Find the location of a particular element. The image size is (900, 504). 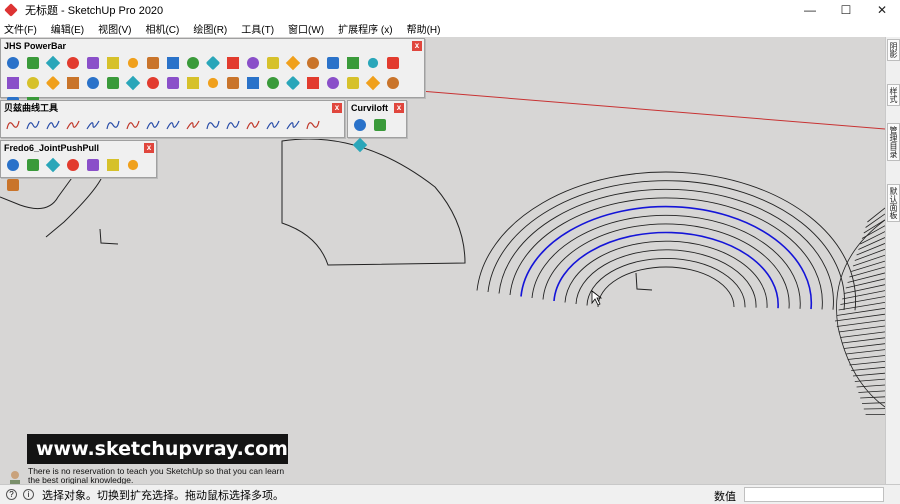

jhs-tool-6-button is located at coordinates (113, 63).